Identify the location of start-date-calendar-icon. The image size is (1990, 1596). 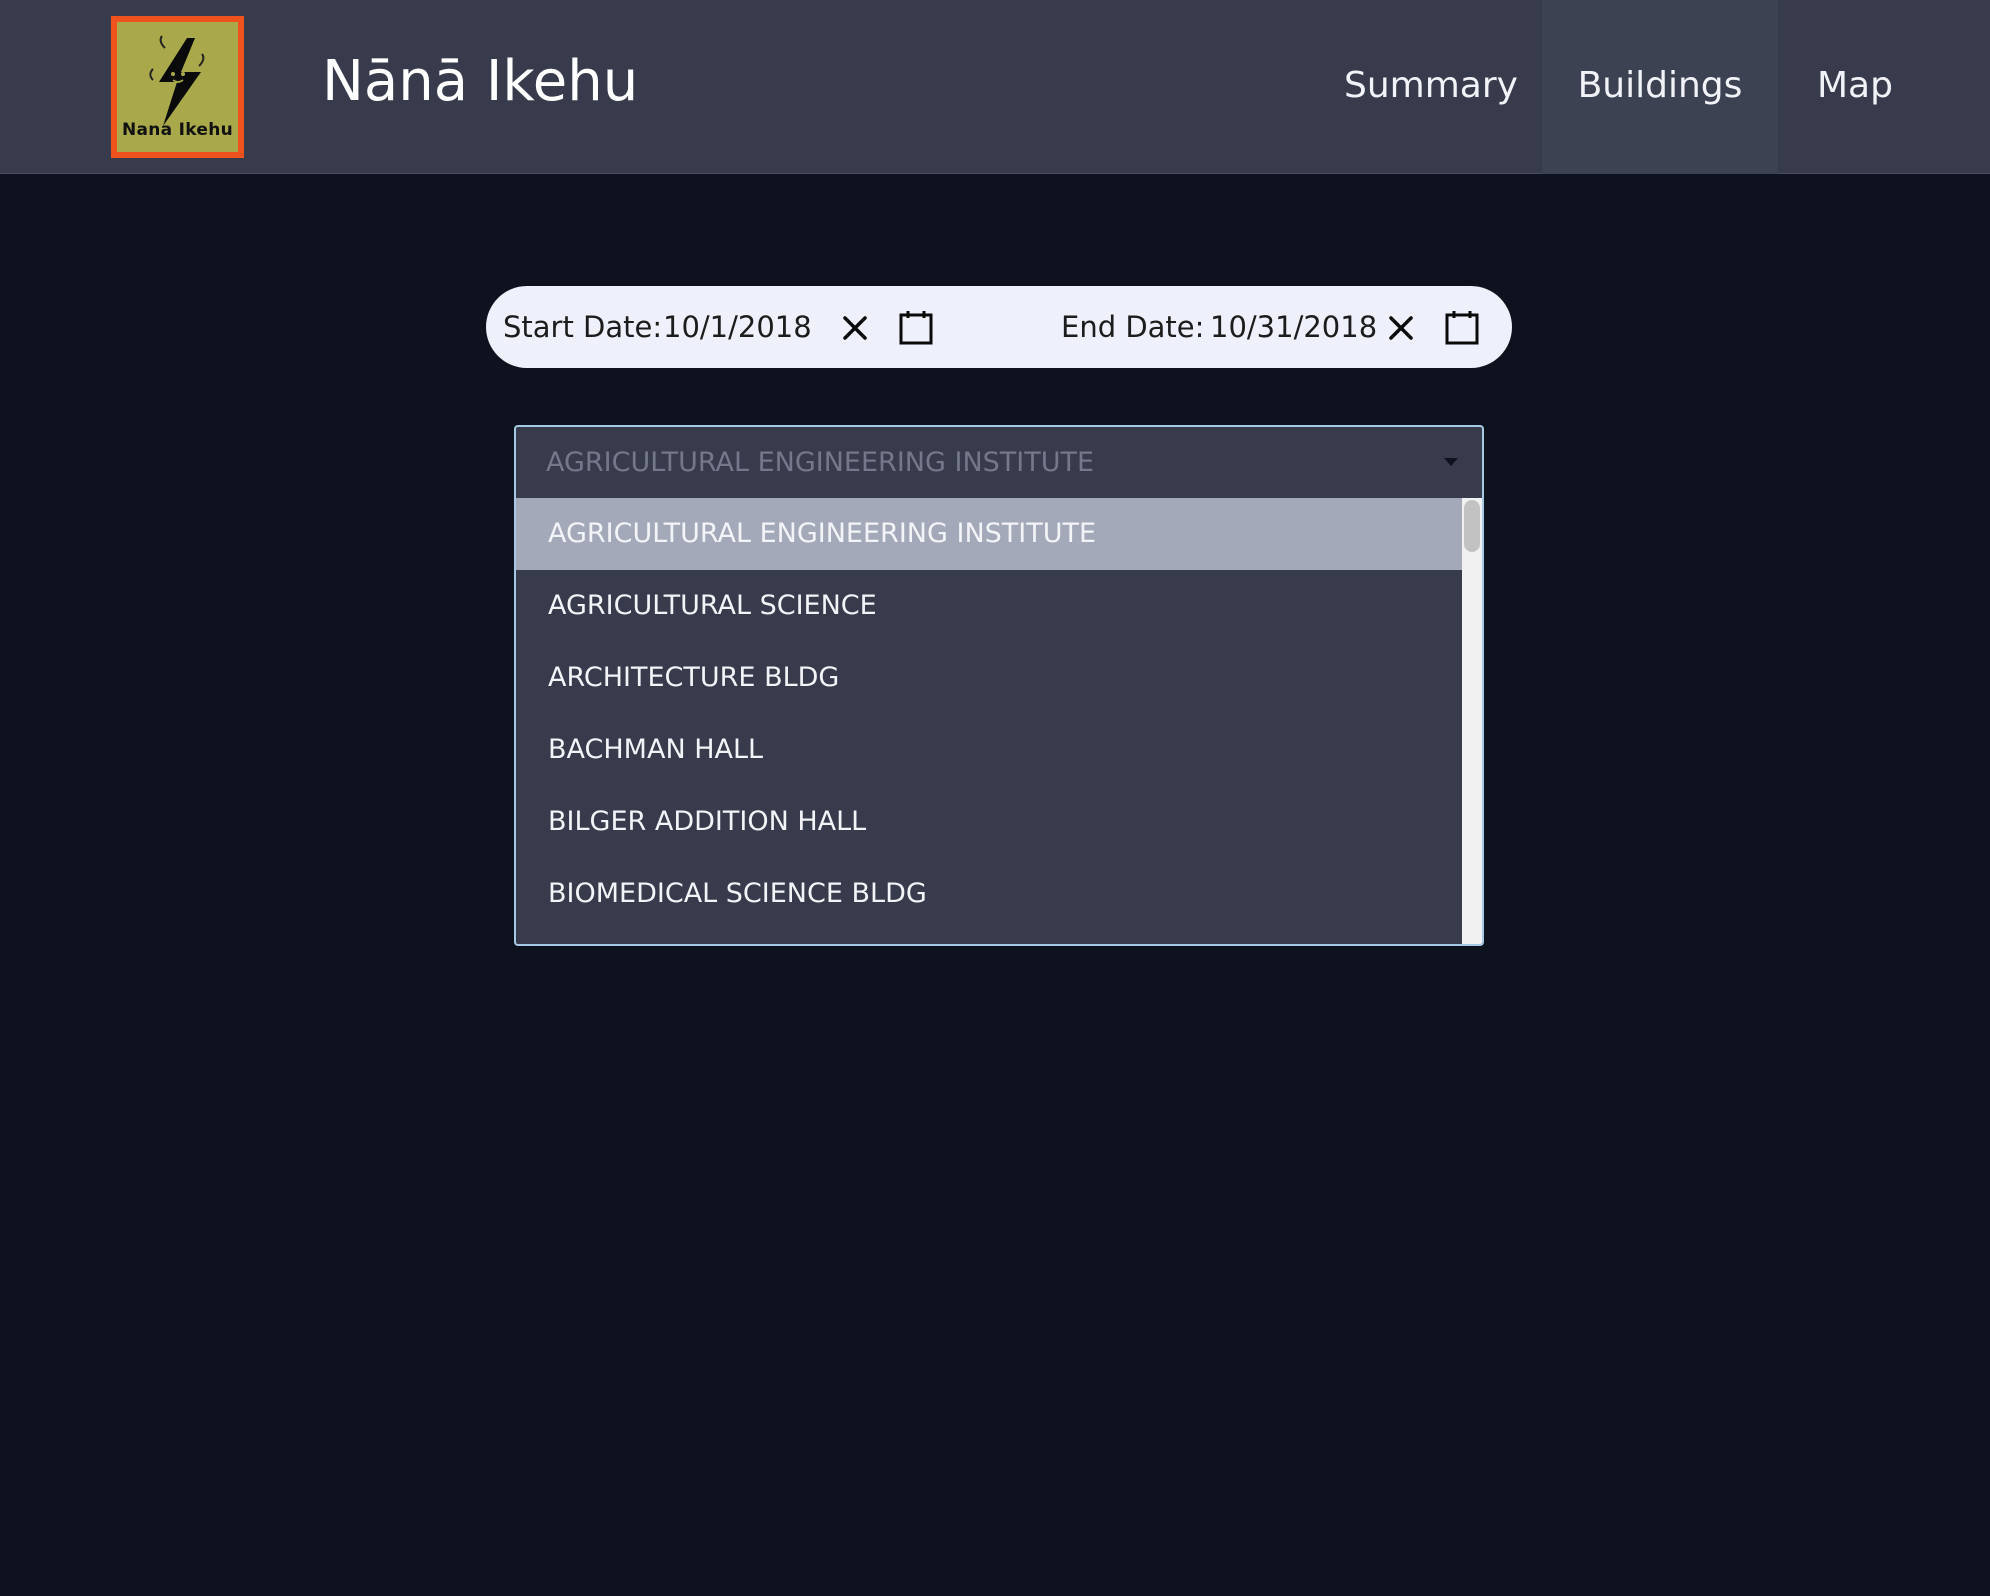
(916, 328).